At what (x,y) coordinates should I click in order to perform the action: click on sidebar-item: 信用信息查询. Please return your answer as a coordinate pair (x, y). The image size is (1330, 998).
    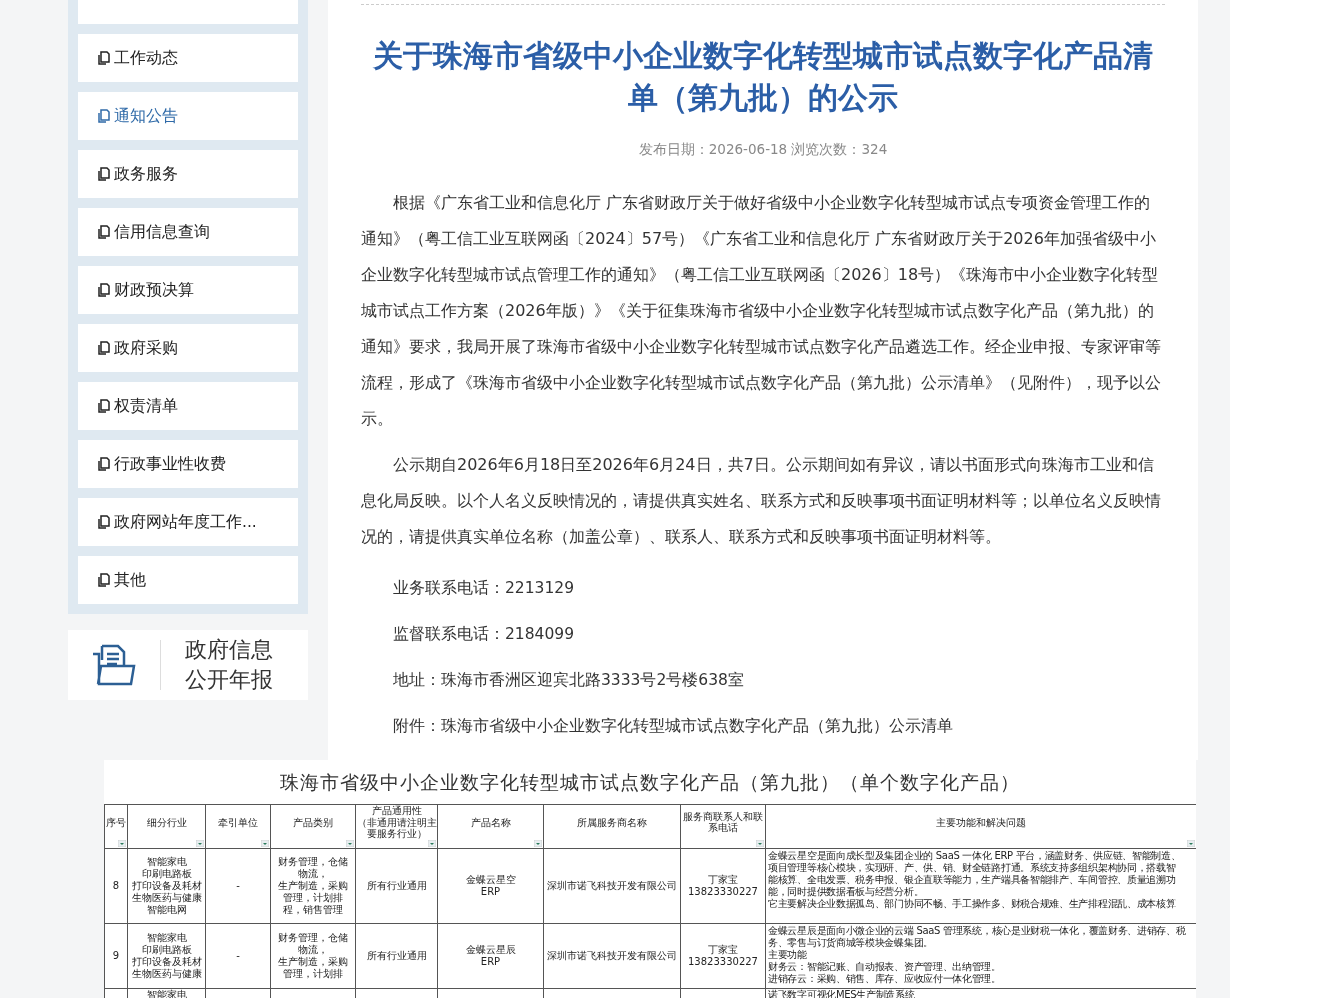
    Looking at the image, I should click on (188, 232).